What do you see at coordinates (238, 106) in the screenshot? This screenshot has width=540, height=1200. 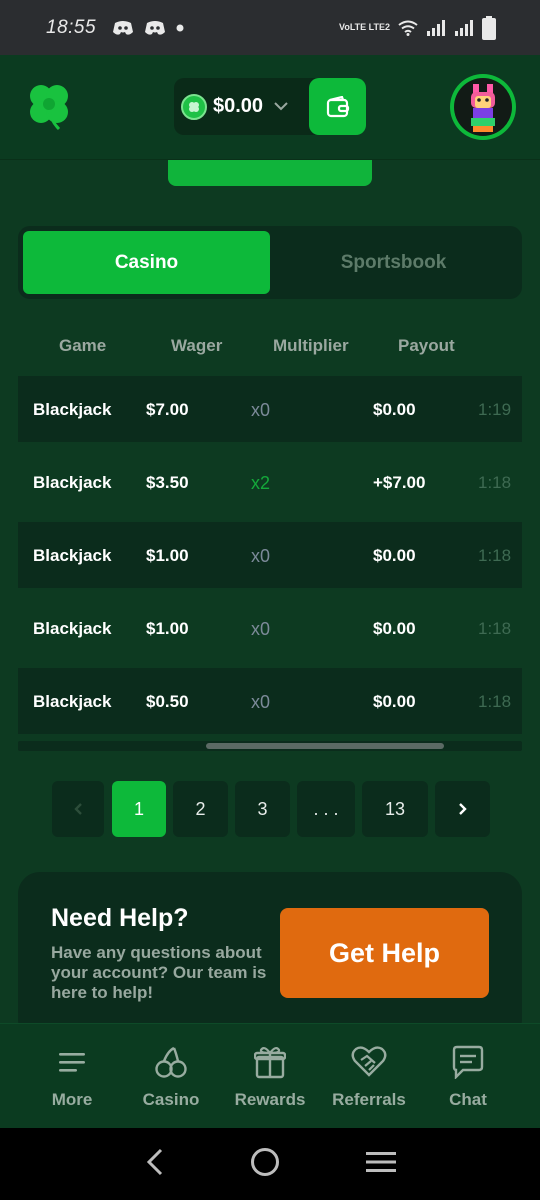 I see `balance-amount: $0.00` at bounding box center [238, 106].